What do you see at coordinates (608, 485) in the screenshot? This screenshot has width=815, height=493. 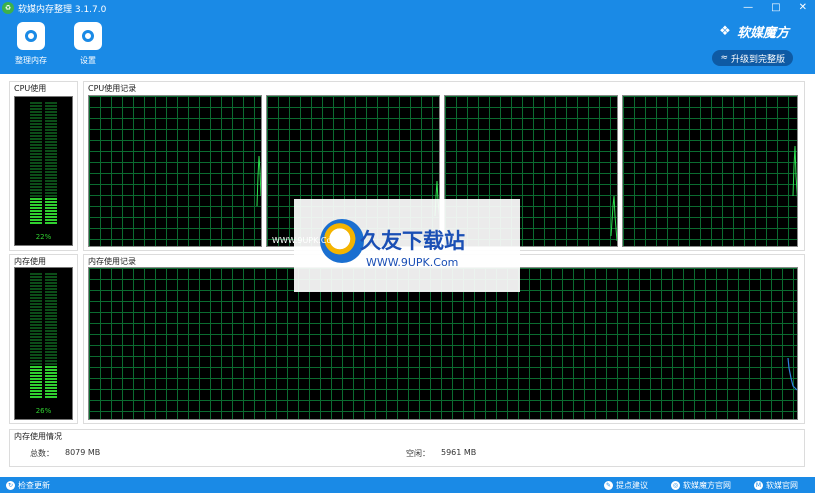 I see `pen-icon: ✎` at bounding box center [608, 485].